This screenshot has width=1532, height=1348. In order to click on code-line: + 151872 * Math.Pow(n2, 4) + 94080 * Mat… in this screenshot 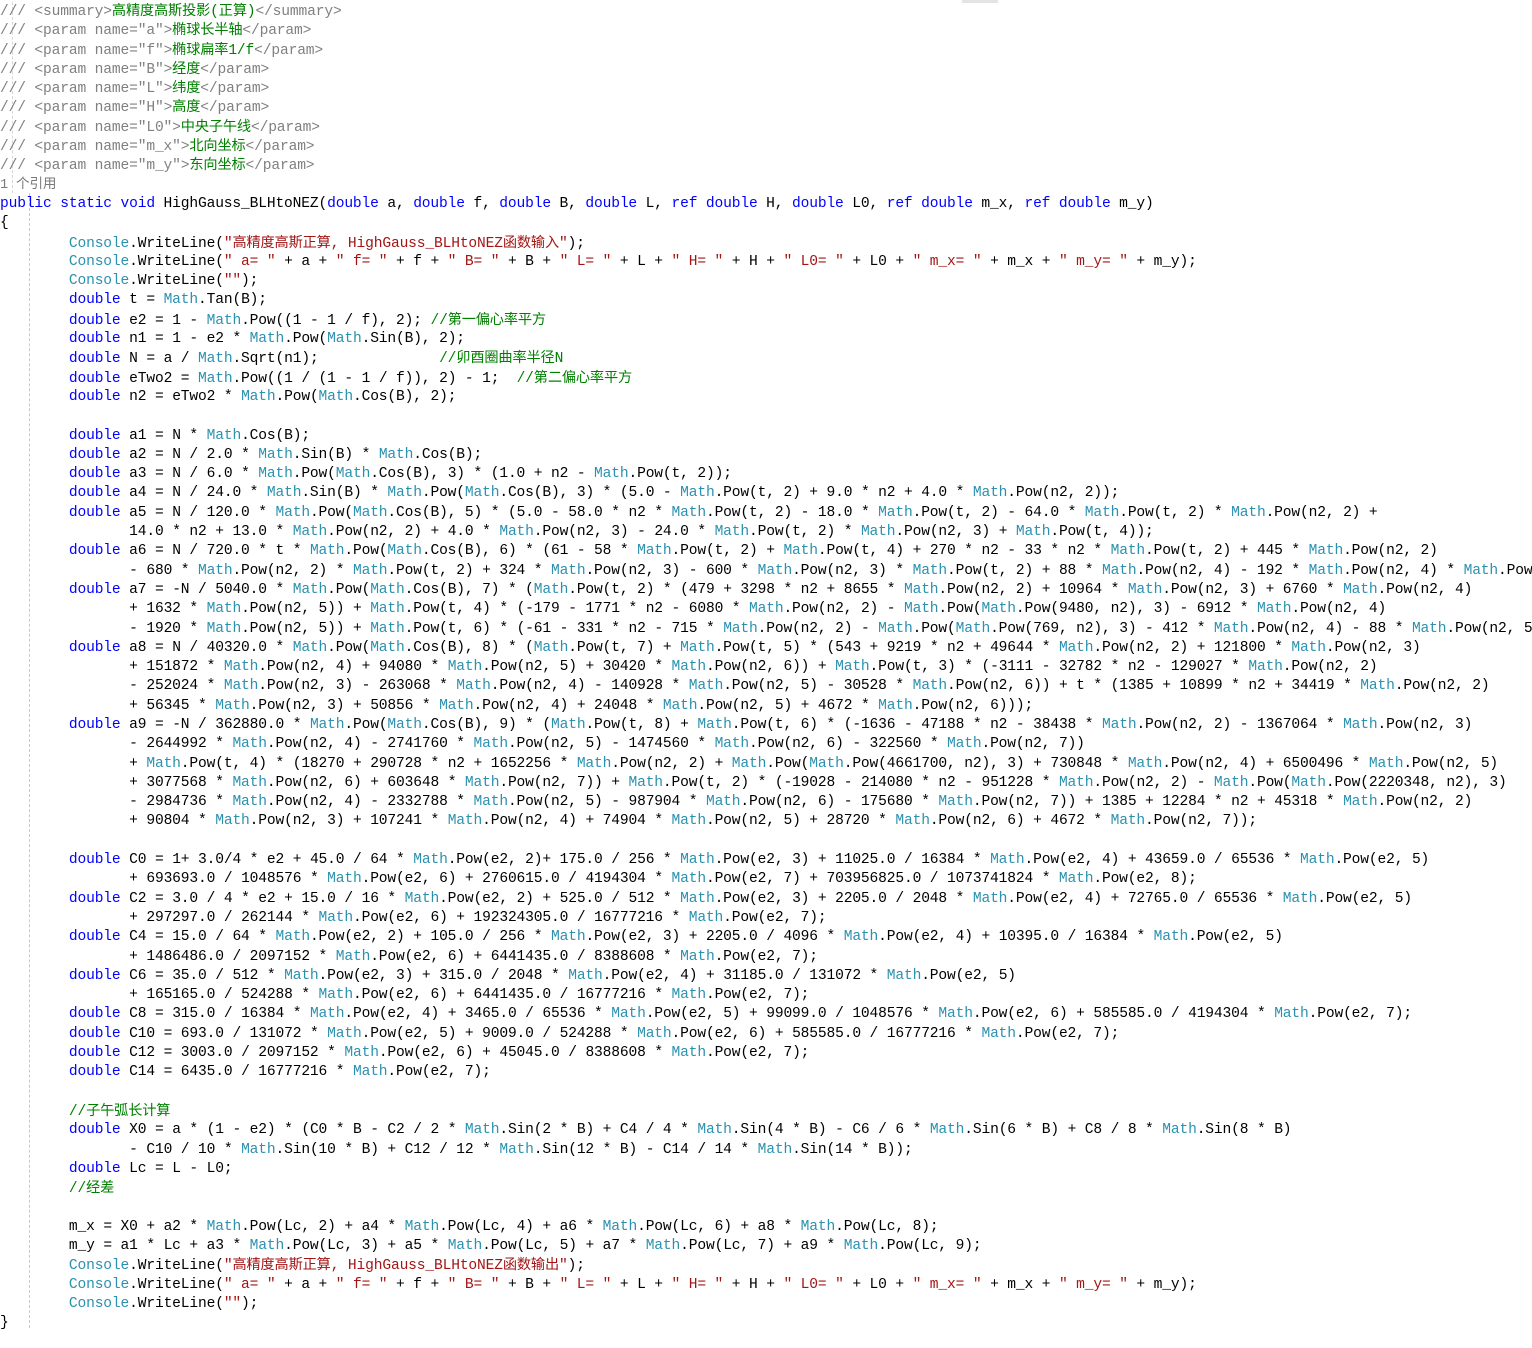, I will do `click(753, 667)`.